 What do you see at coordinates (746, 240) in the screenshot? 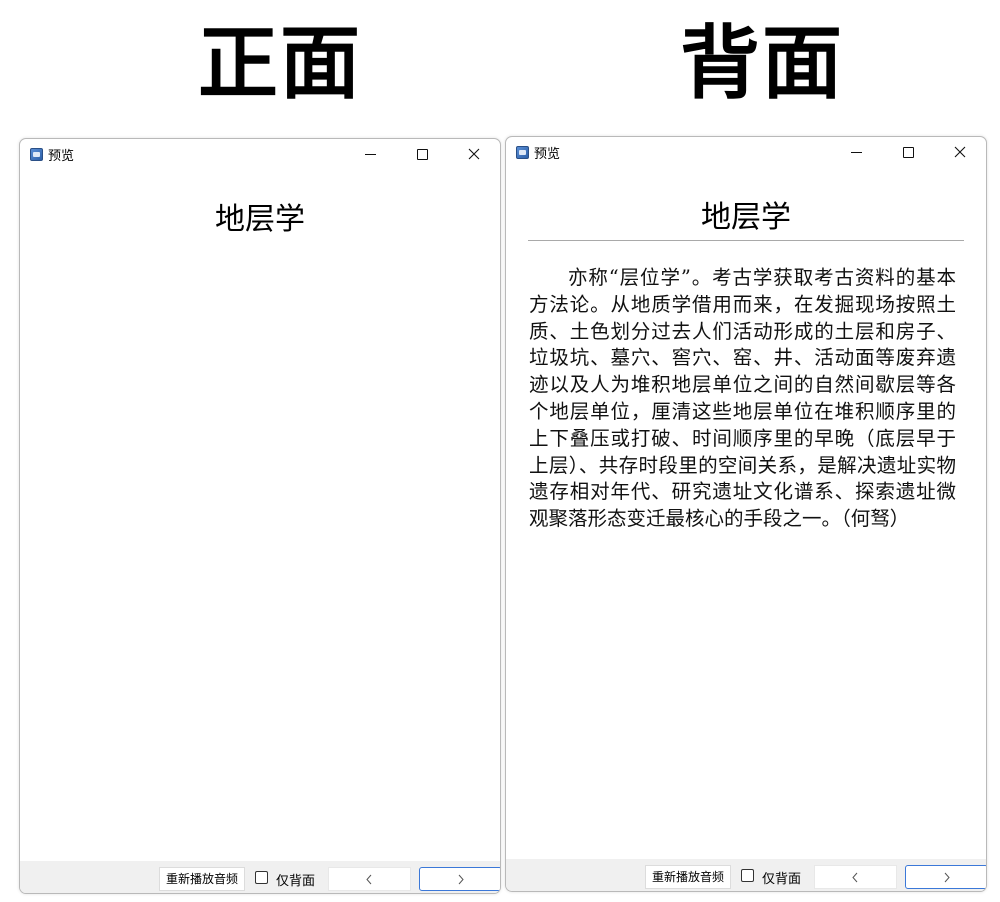
I see `card-divider` at bounding box center [746, 240].